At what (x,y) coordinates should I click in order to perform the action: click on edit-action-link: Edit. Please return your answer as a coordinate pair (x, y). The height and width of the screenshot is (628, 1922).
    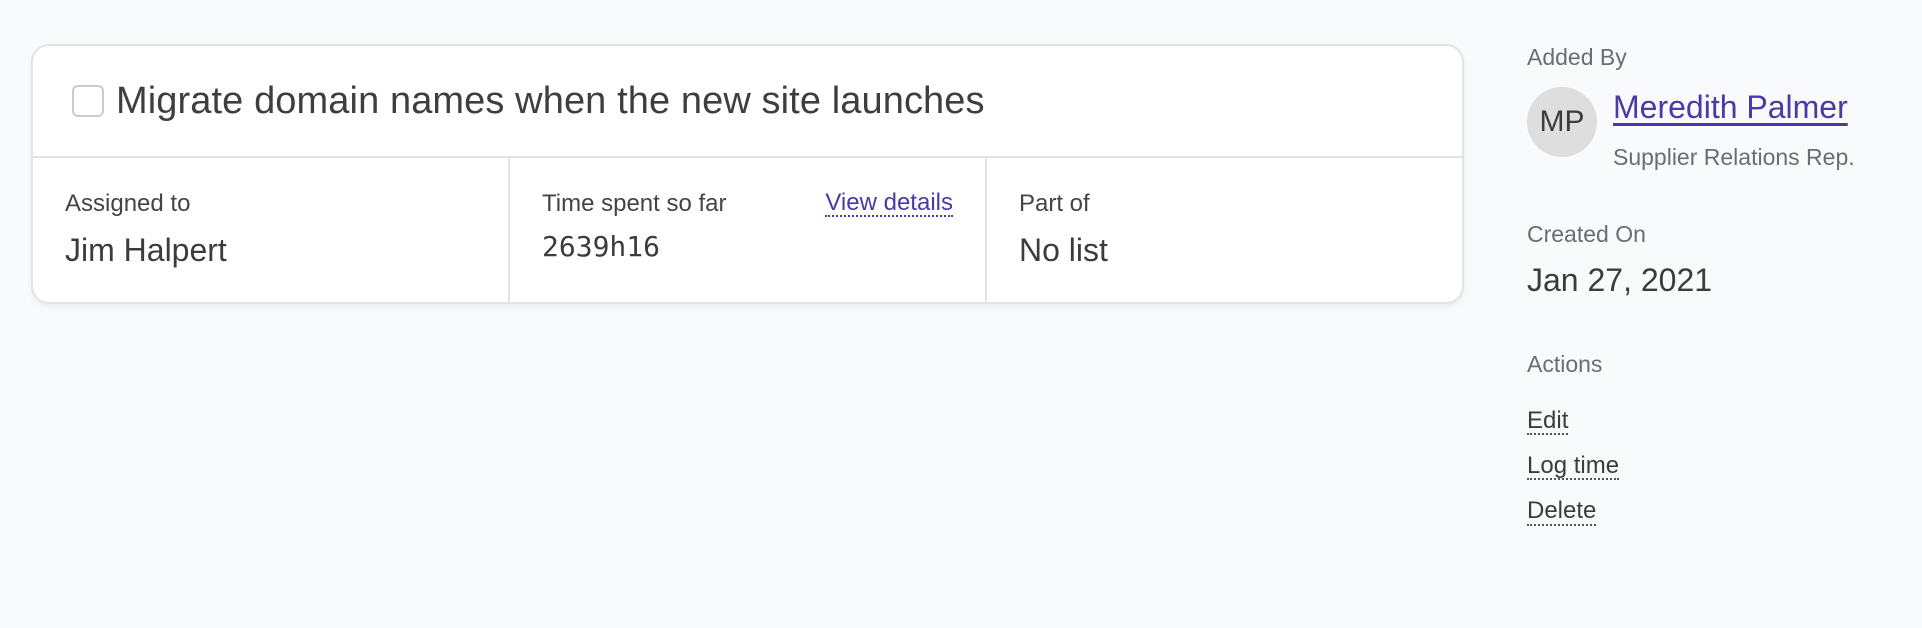
    Looking at the image, I should click on (1548, 422).